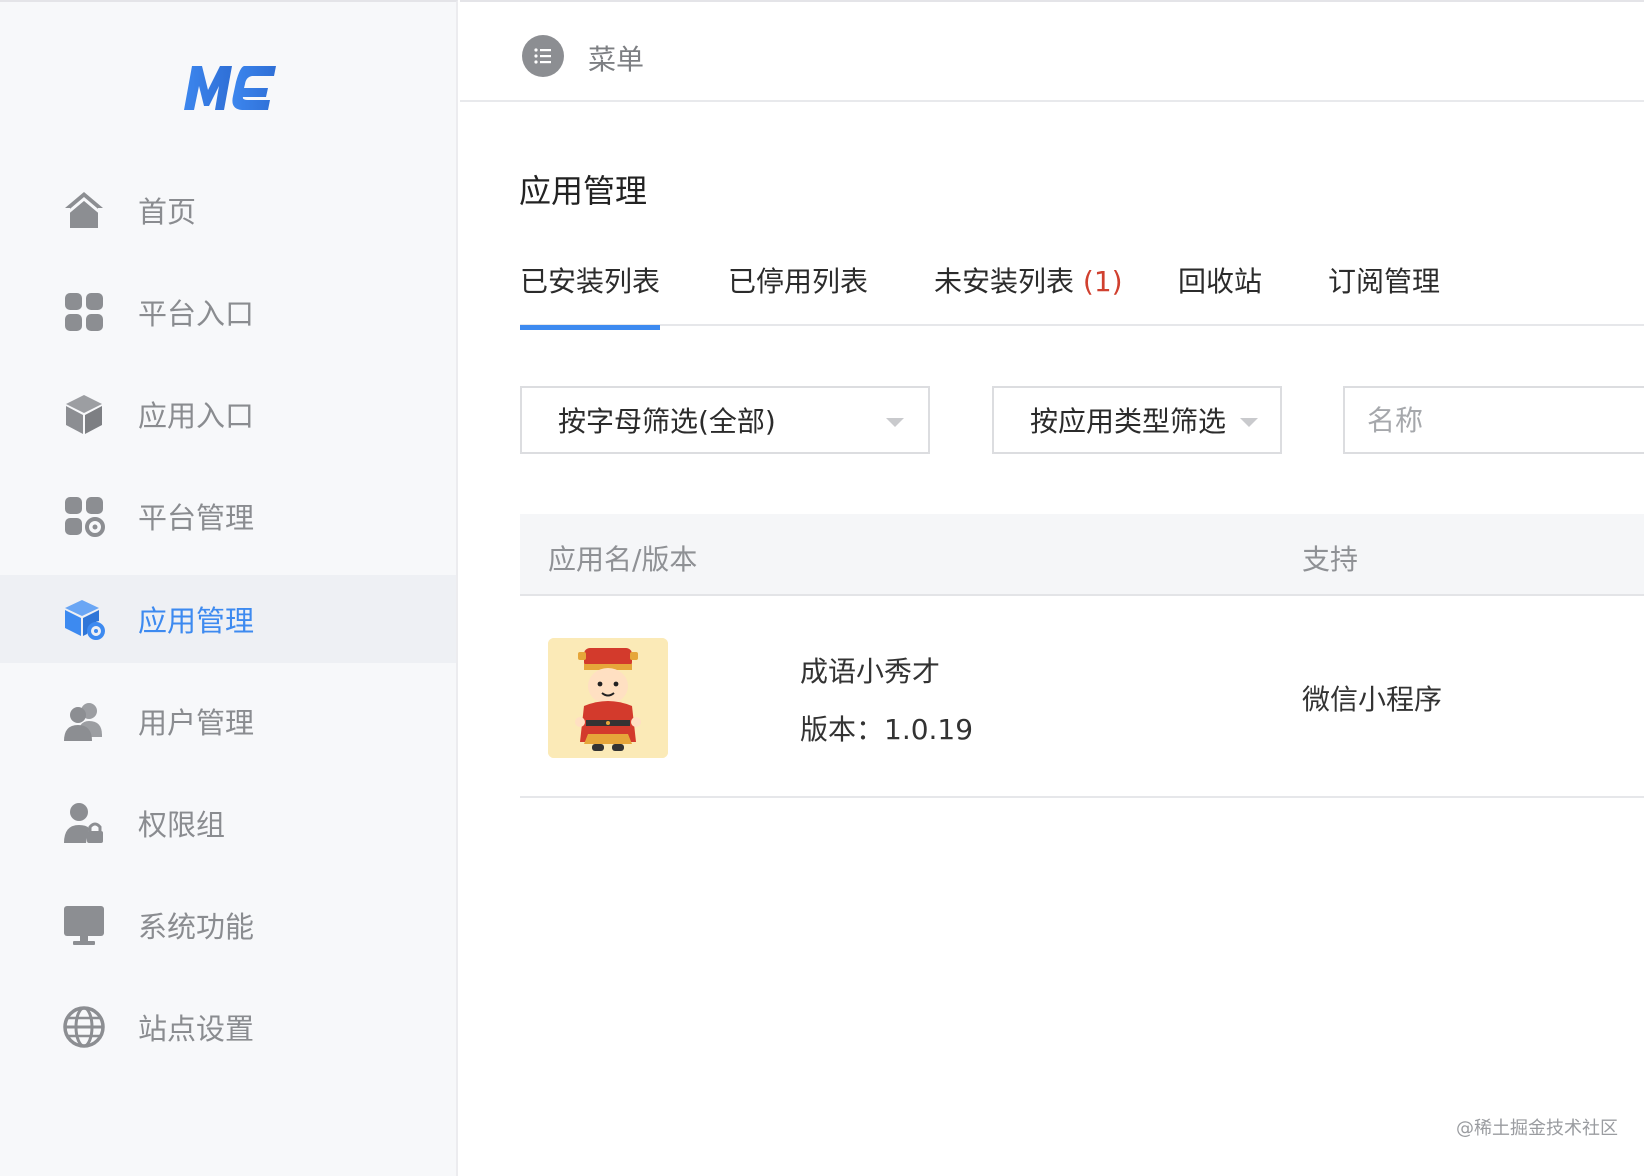 Image resolution: width=1644 pixels, height=1176 pixels. What do you see at coordinates (196, 314) in the screenshot?
I see `sidebar-item-label: 平台入口` at bounding box center [196, 314].